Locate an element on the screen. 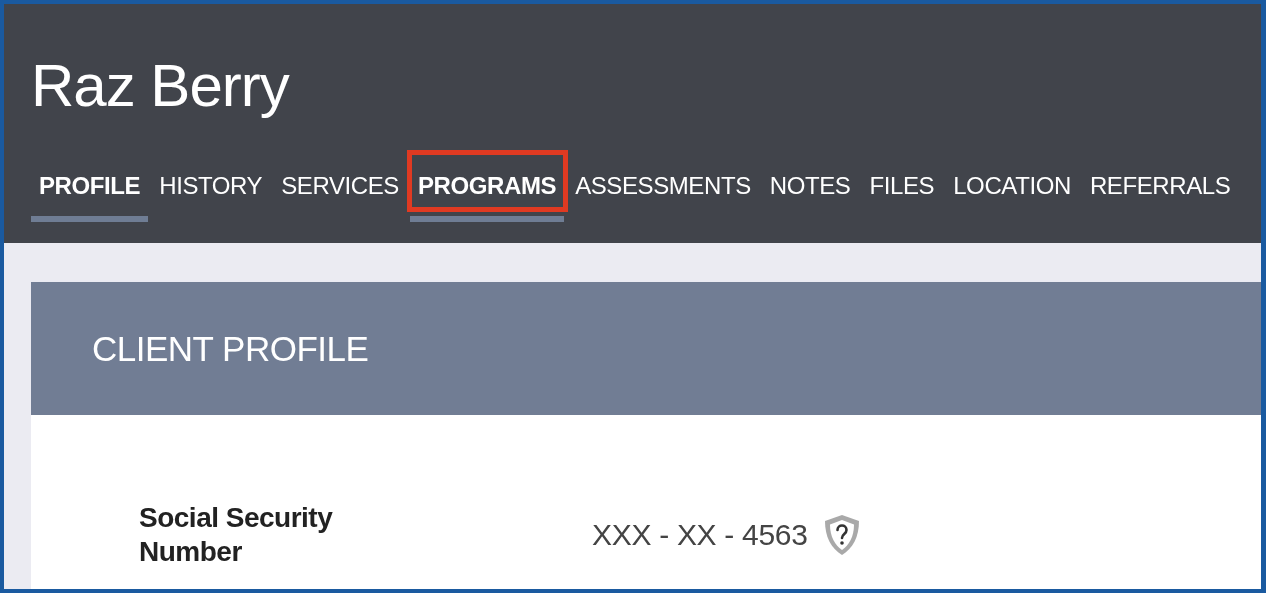  card-title: CLIENT PROFILE is located at coordinates (230, 348).